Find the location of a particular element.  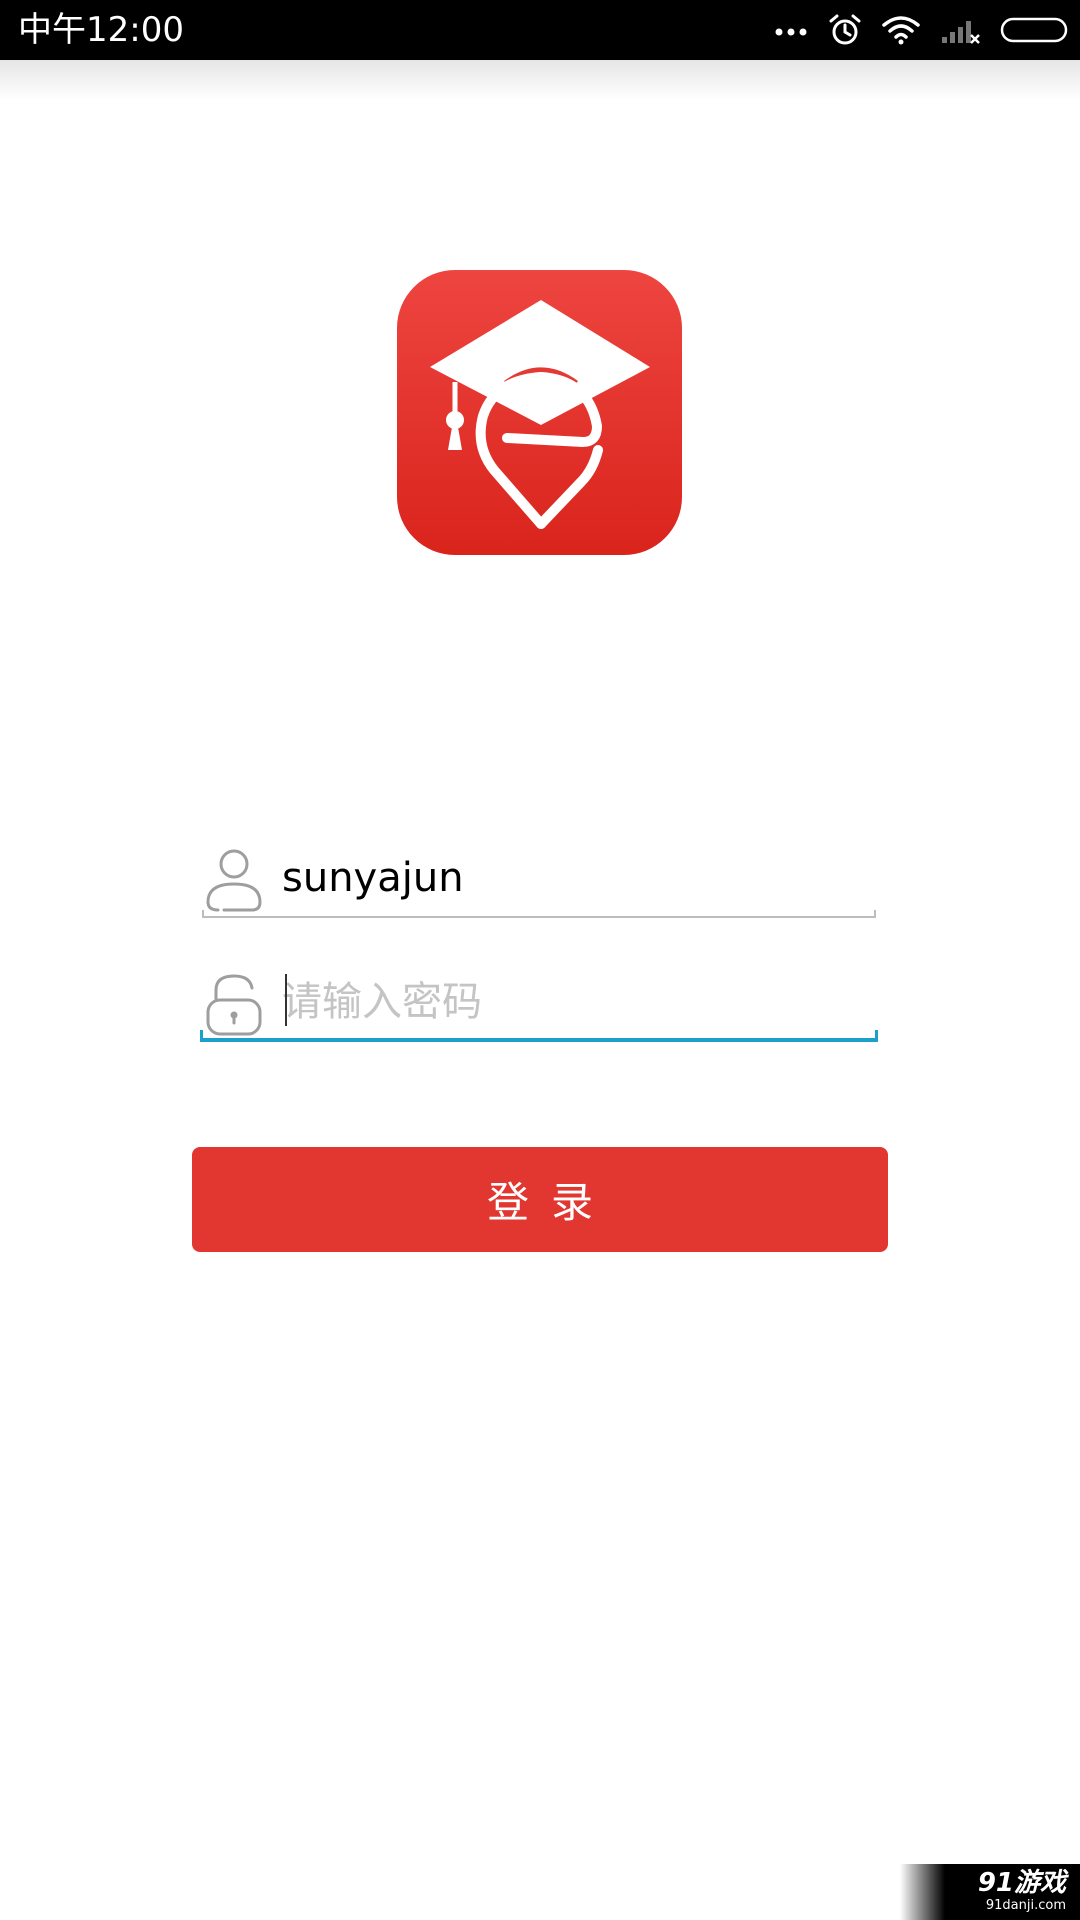

alarm-icon is located at coordinates (845, 30).